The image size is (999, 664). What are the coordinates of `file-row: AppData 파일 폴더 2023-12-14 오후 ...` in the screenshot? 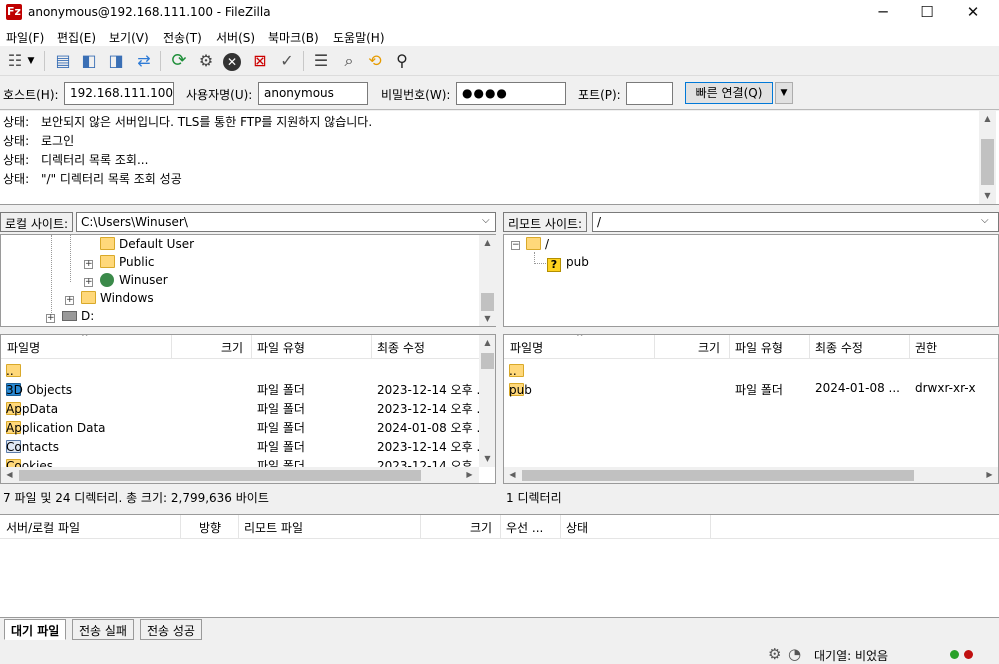 It's located at (244, 407).